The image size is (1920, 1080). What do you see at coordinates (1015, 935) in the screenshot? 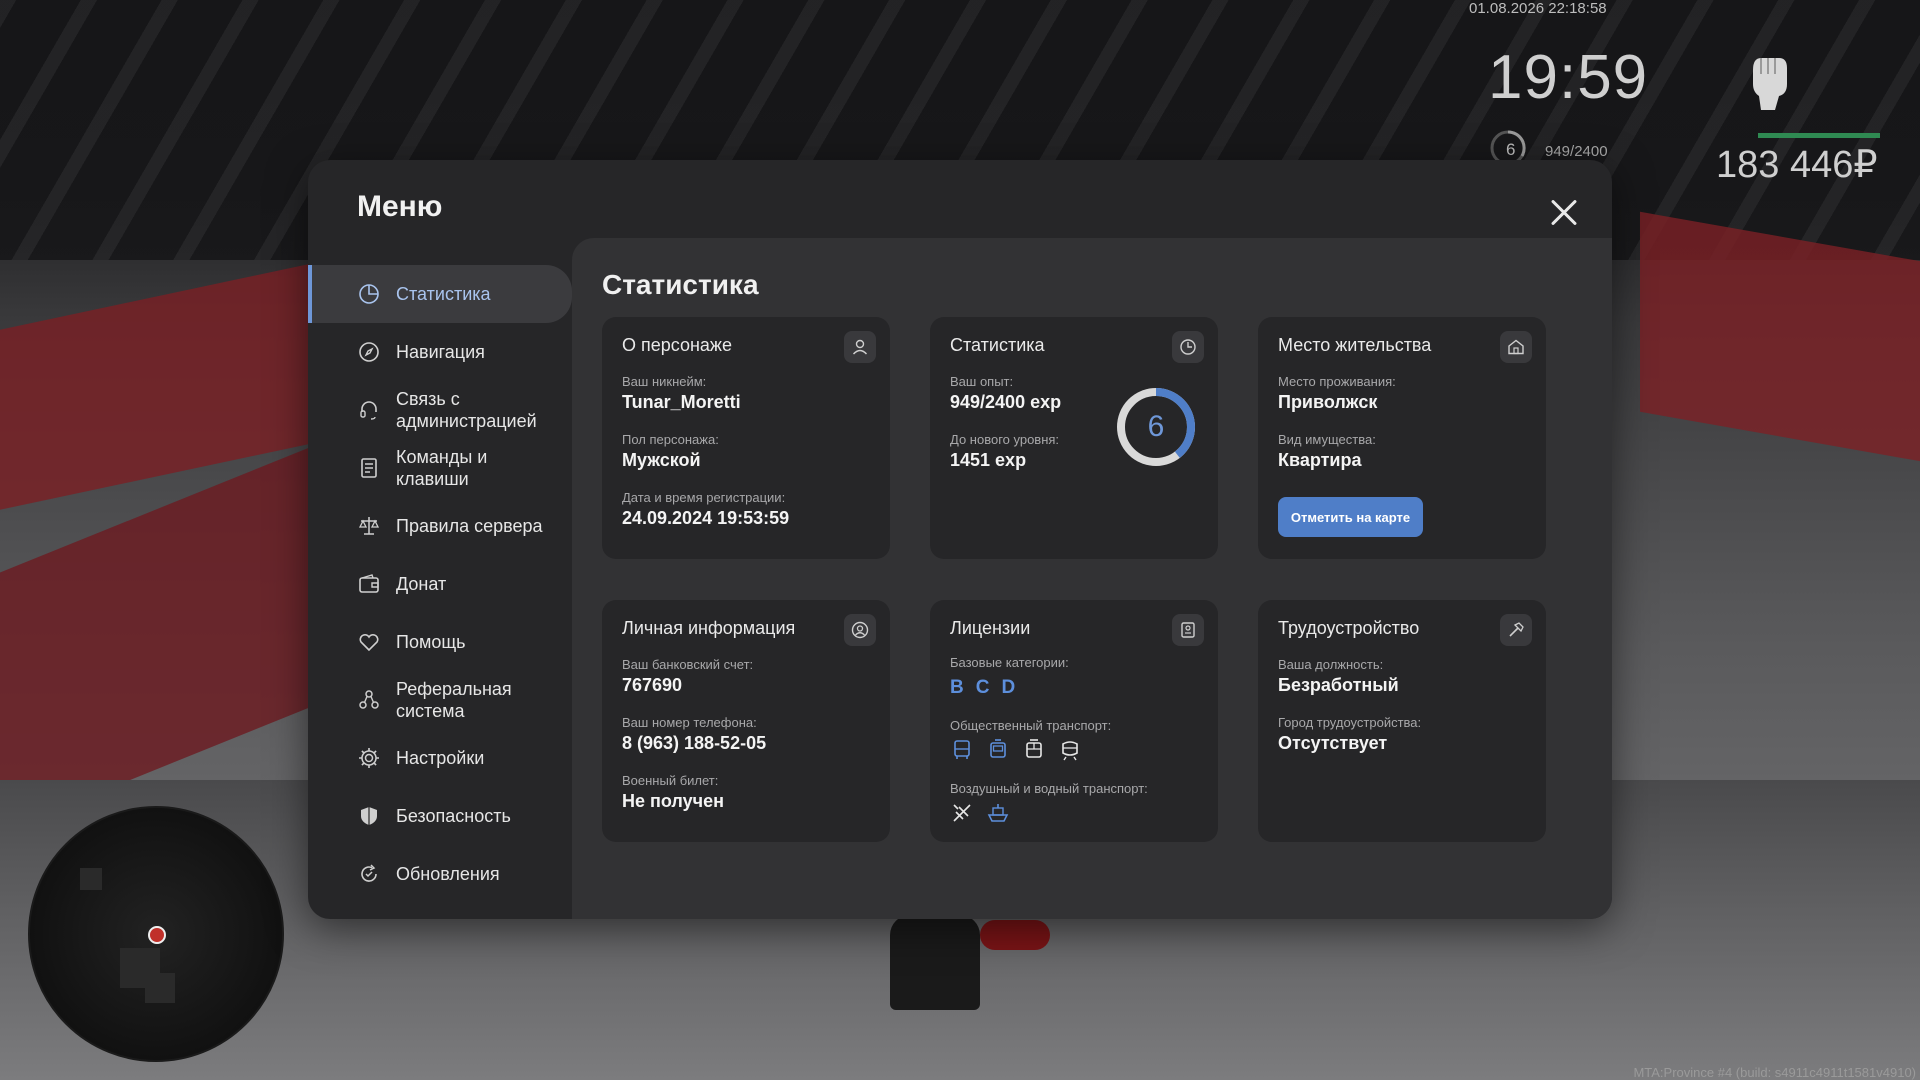
I see `player-bag` at bounding box center [1015, 935].